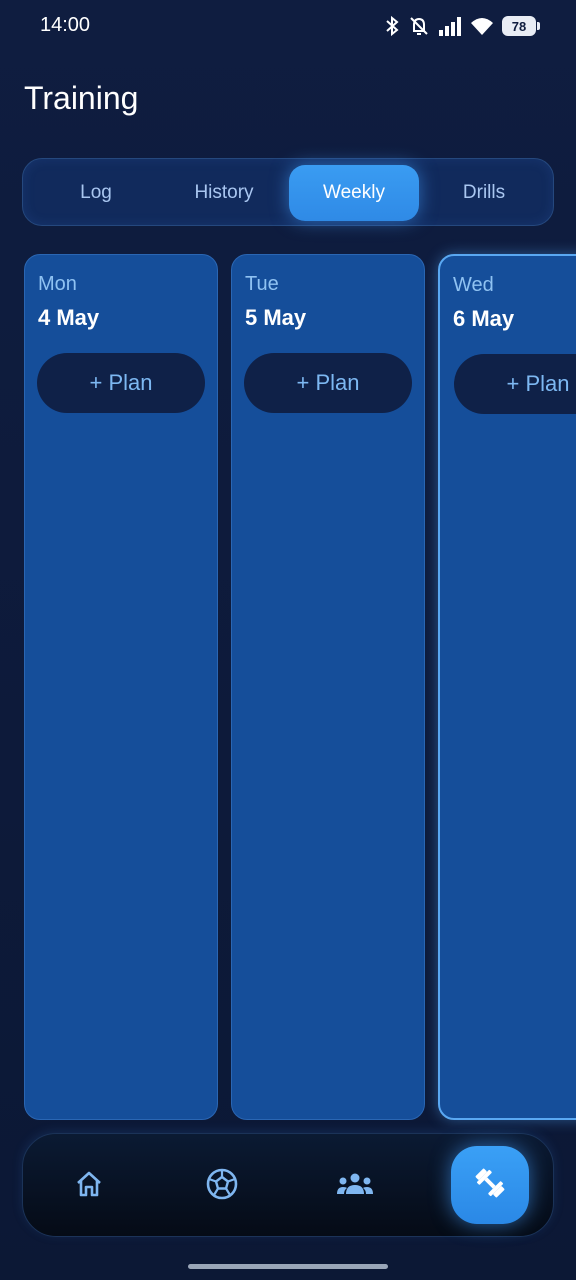  Describe the element at coordinates (473, 285) in the screenshot. I see `day-name: Wed` at that location.